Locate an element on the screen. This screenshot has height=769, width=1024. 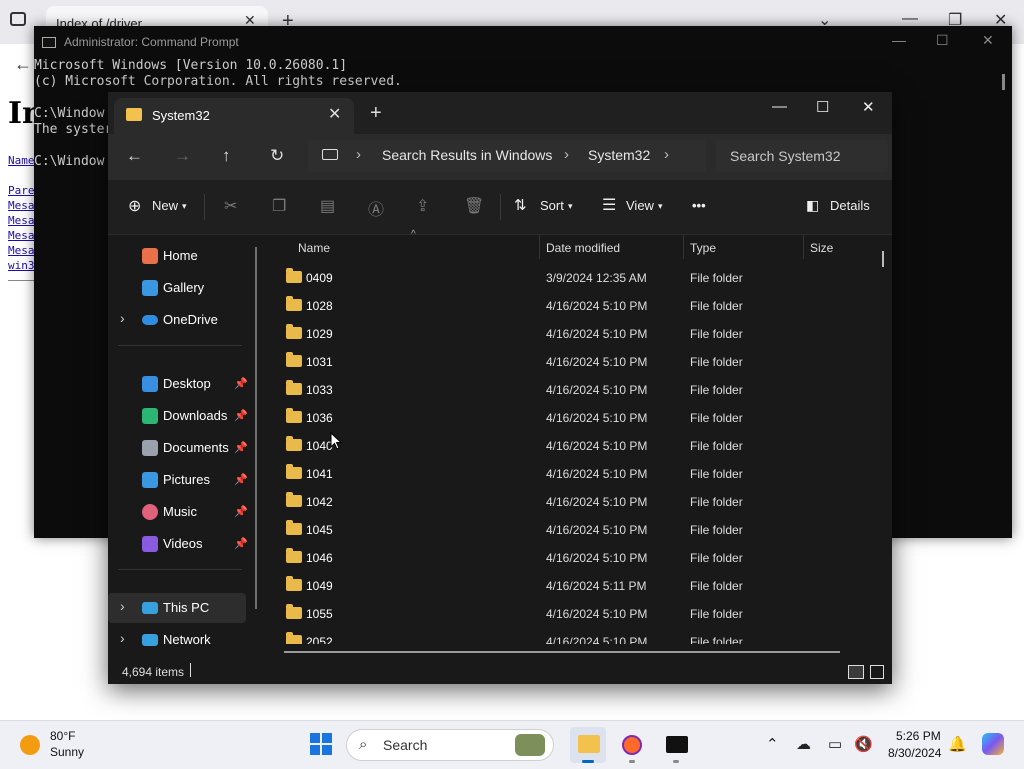
view-button: View is located at coordinates (640, 205).